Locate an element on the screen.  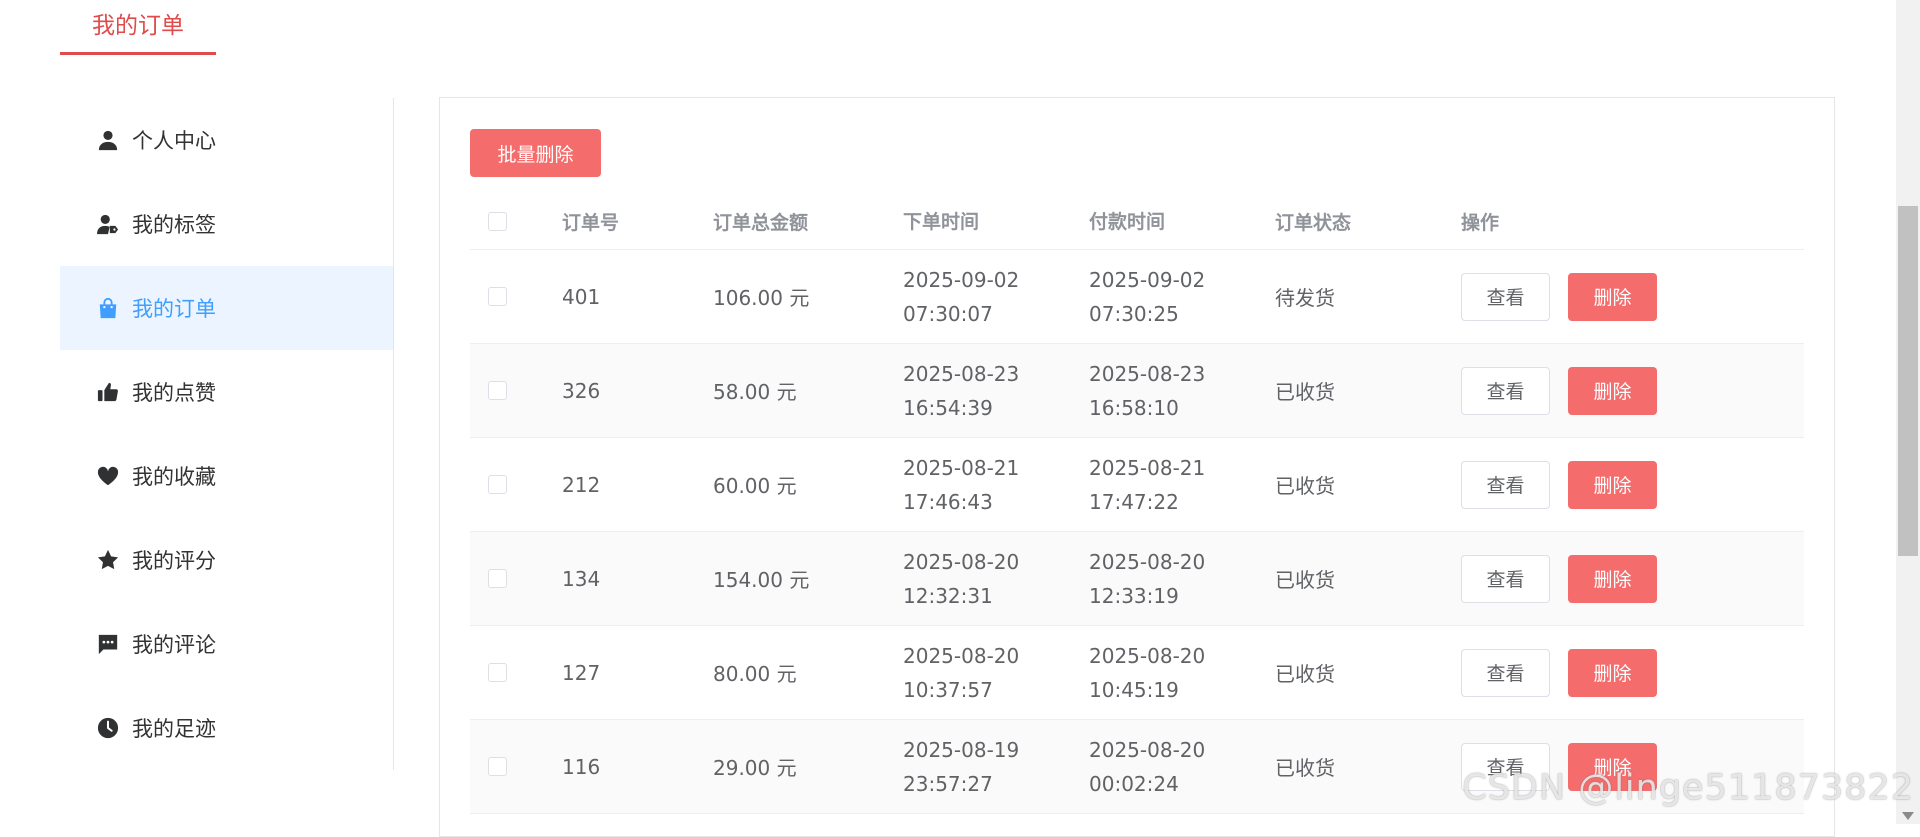
sidebar-item-label: 个人中心 is located at coordinates (174, 141).